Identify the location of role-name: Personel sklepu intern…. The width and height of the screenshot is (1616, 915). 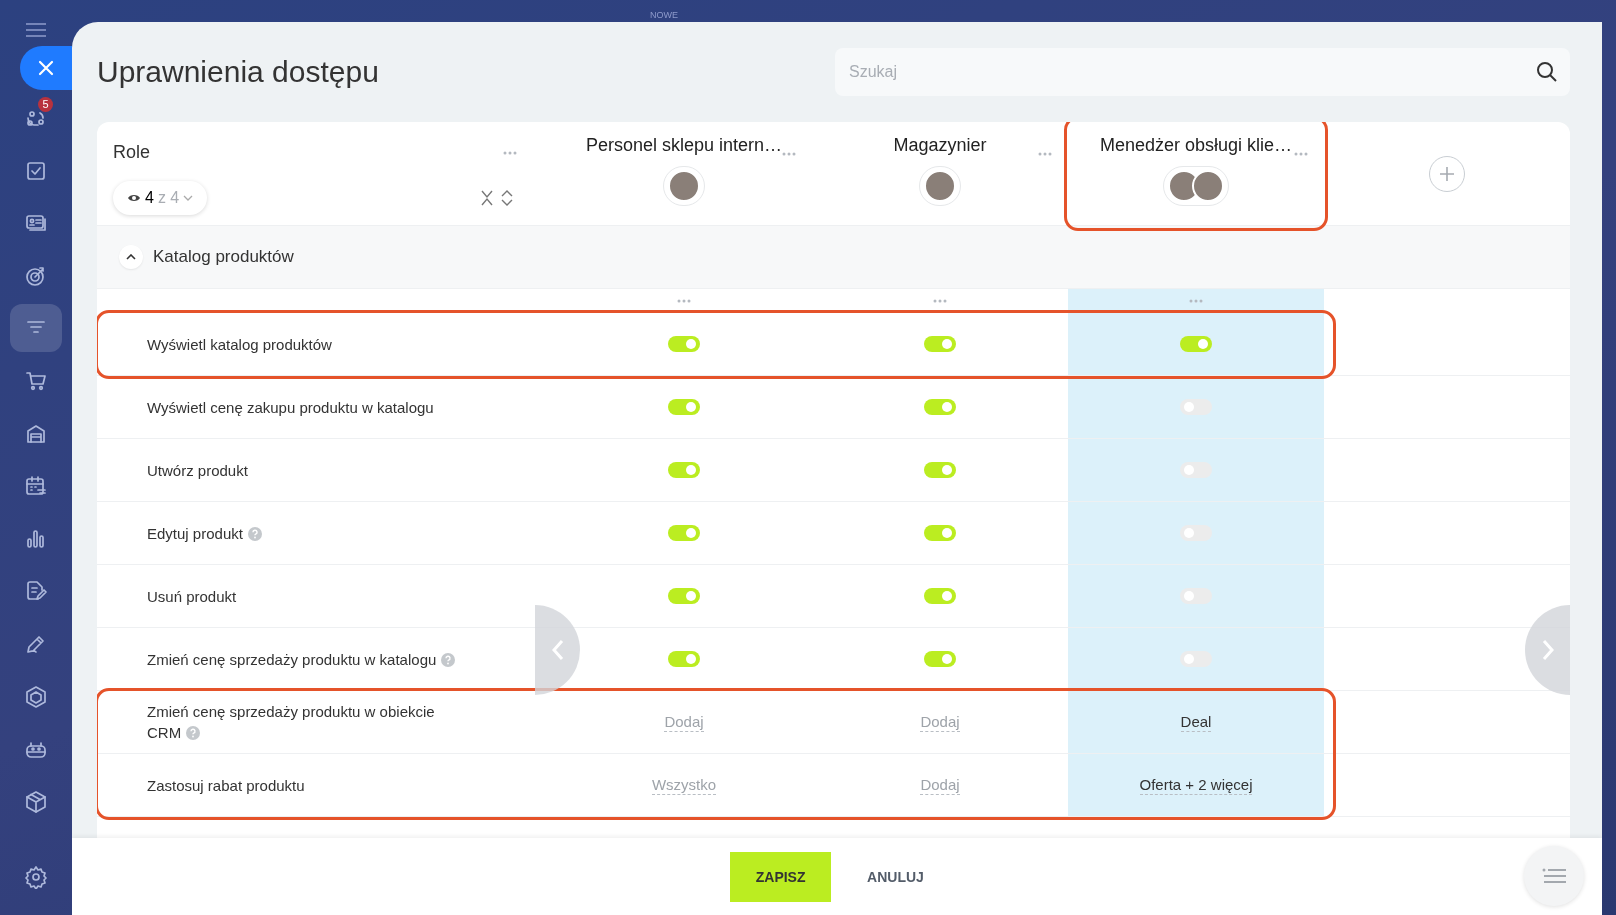
(684, 145).